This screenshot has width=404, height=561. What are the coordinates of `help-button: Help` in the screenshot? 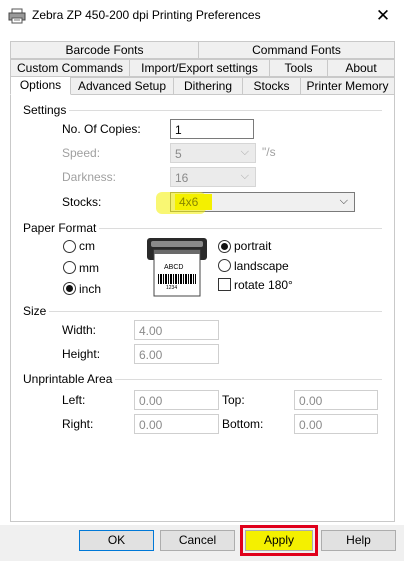 It's located at (358, 540).